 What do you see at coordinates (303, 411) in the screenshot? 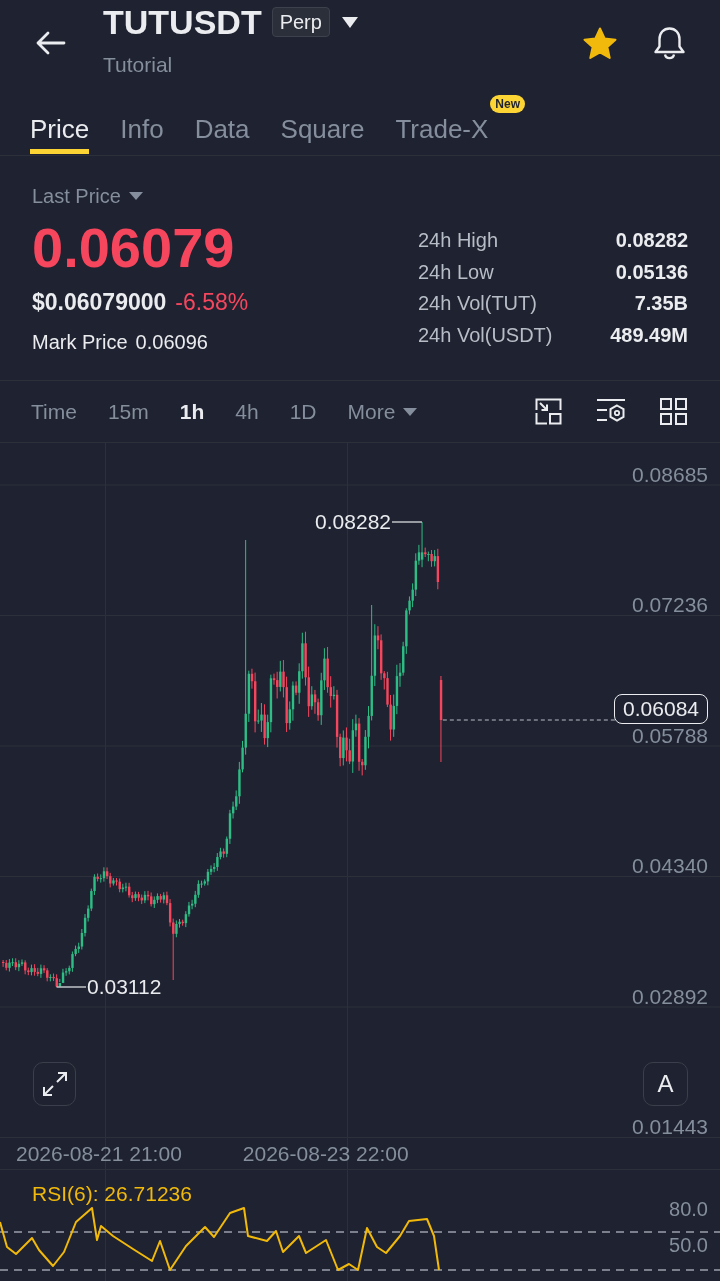
I see `interval-tab: 1D` at bounding box center [303, 411].